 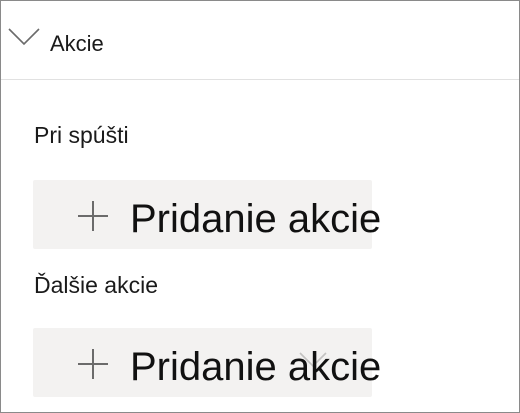 I want to click on section-label-on-trigger: Pri spúšti, so click(x=81, y=135).